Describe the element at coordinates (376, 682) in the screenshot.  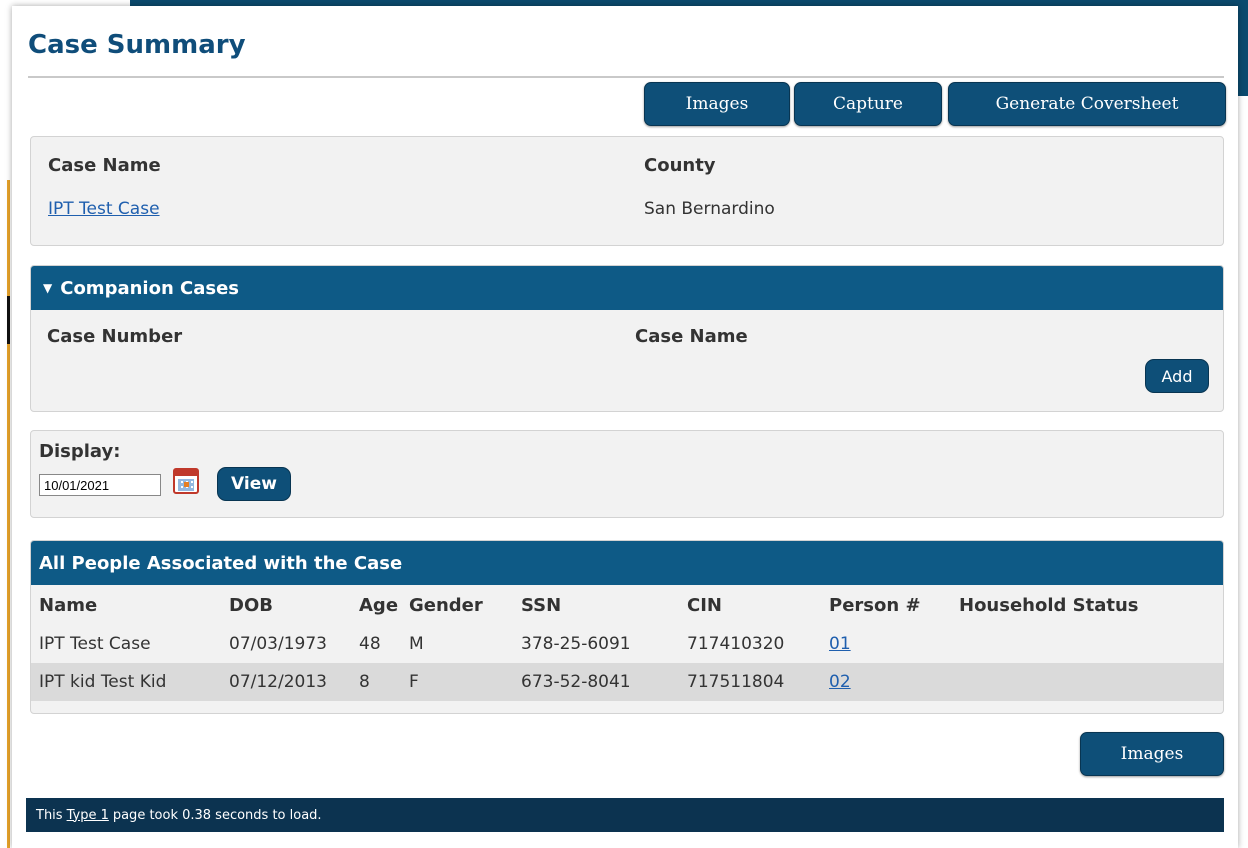
I see `cell-age: 8` at that location.